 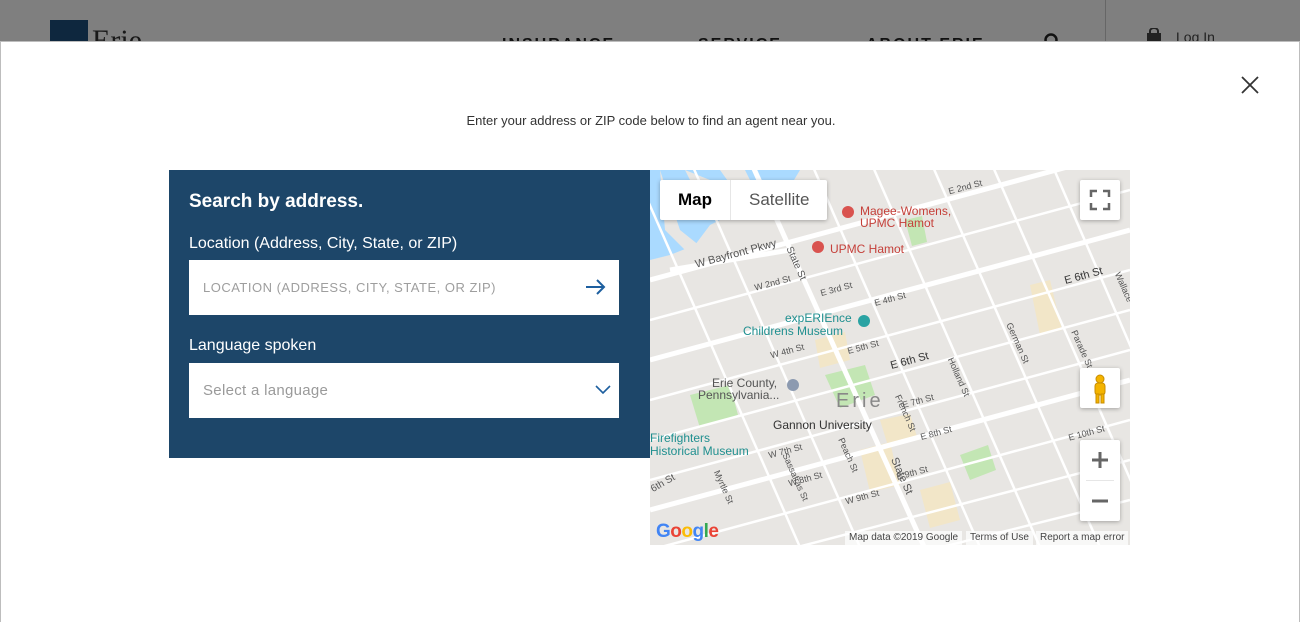 What do you see at coordinates (1100, 460) in the screenshot?
I see `zoom-in-icon` at bounding box center [1100, 460].